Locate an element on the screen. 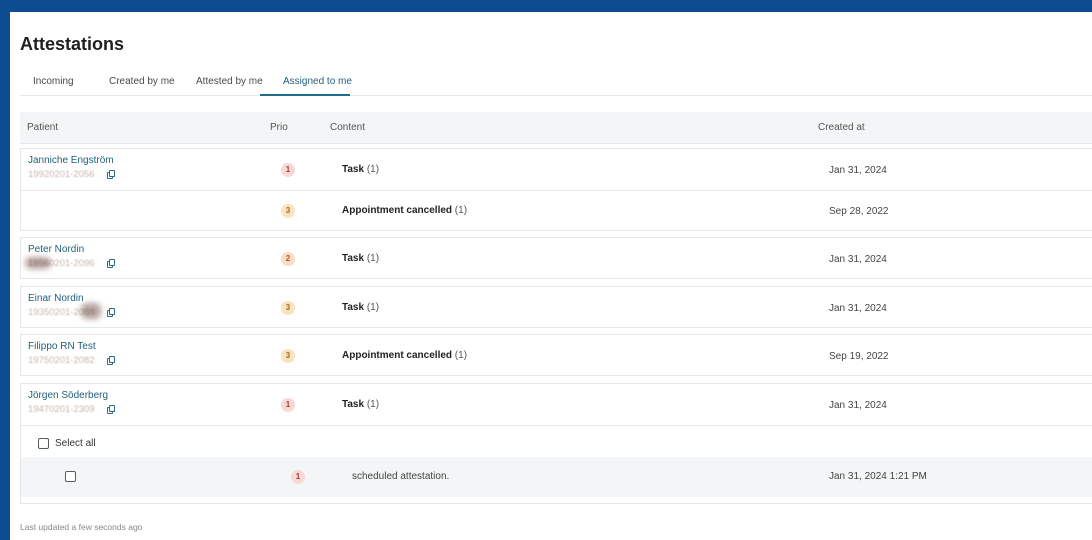 The image size is (1092, 540). column-header-content: Content is located at coordinates (348, 127).